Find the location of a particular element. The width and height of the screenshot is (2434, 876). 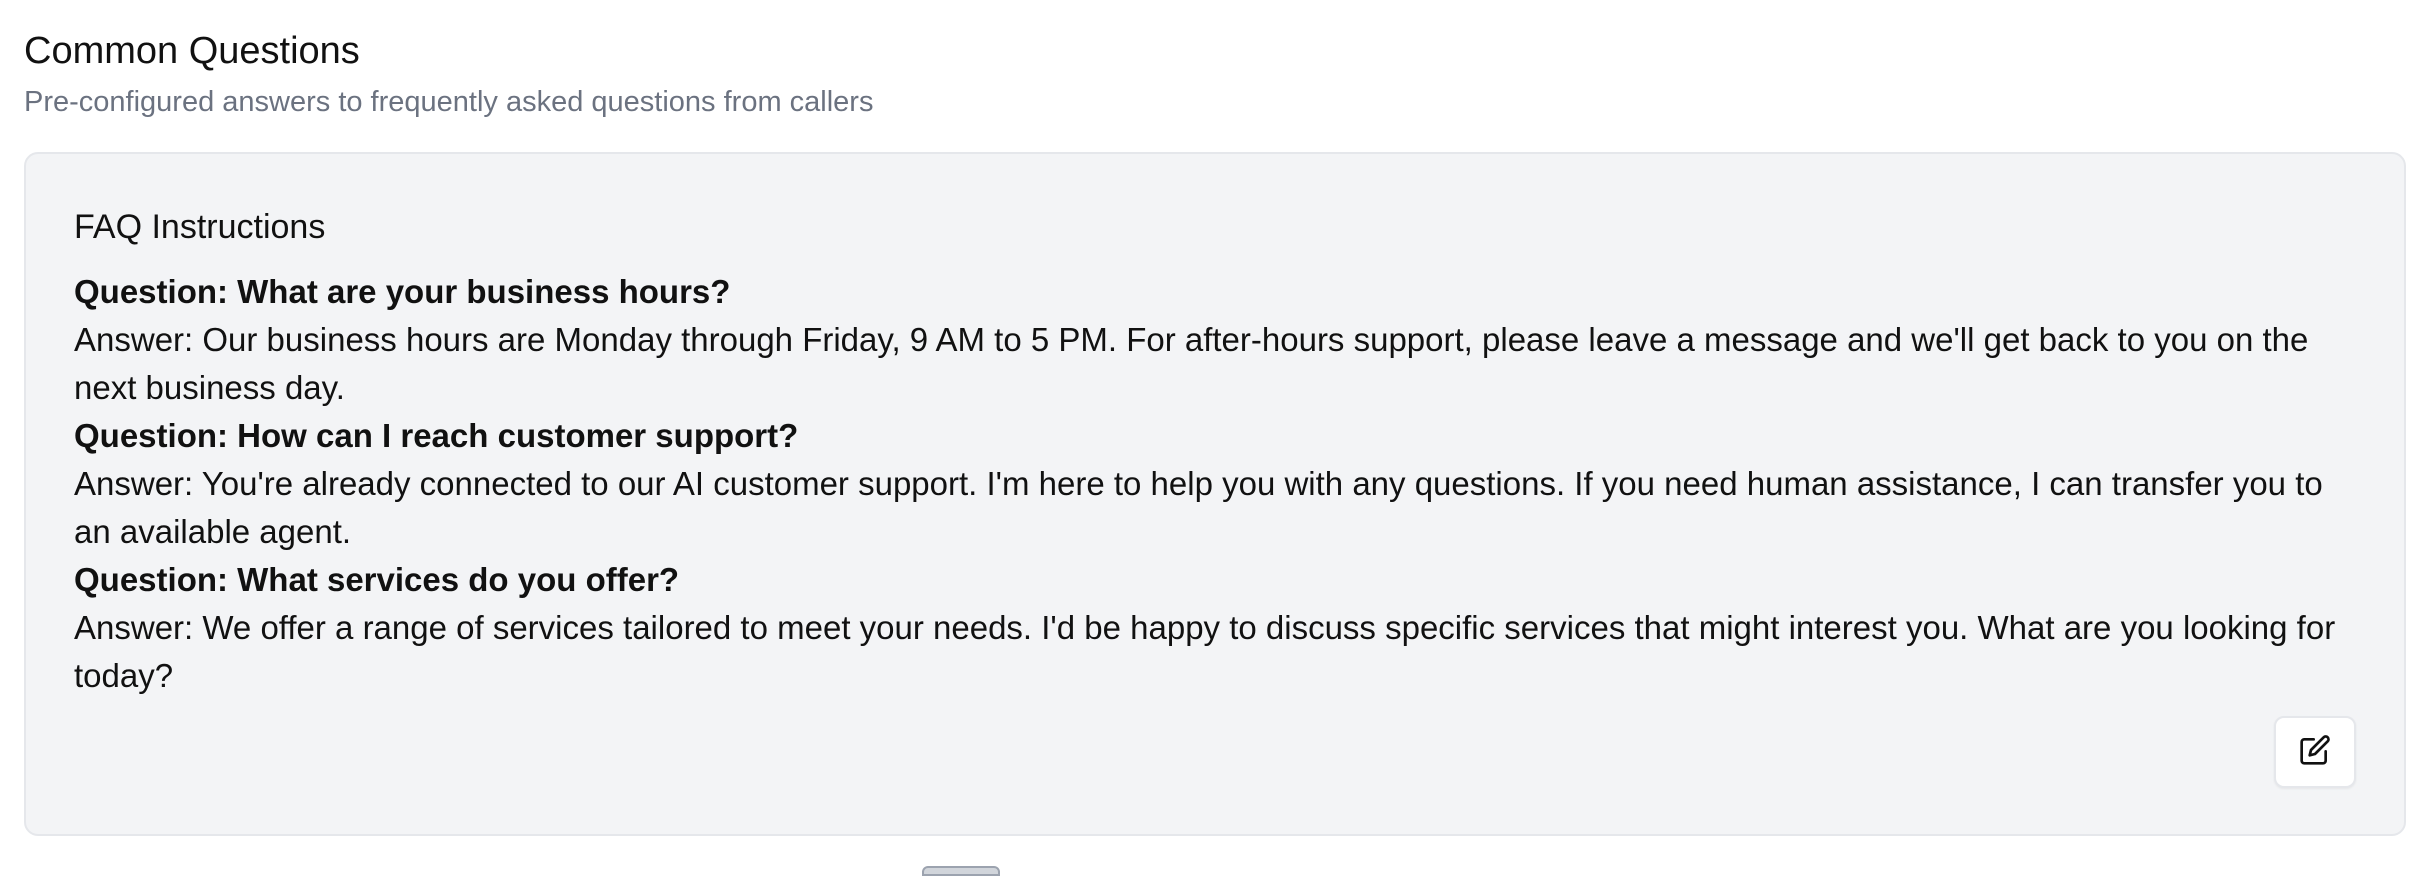

scroll-handle is located at coordinates (961, 871).